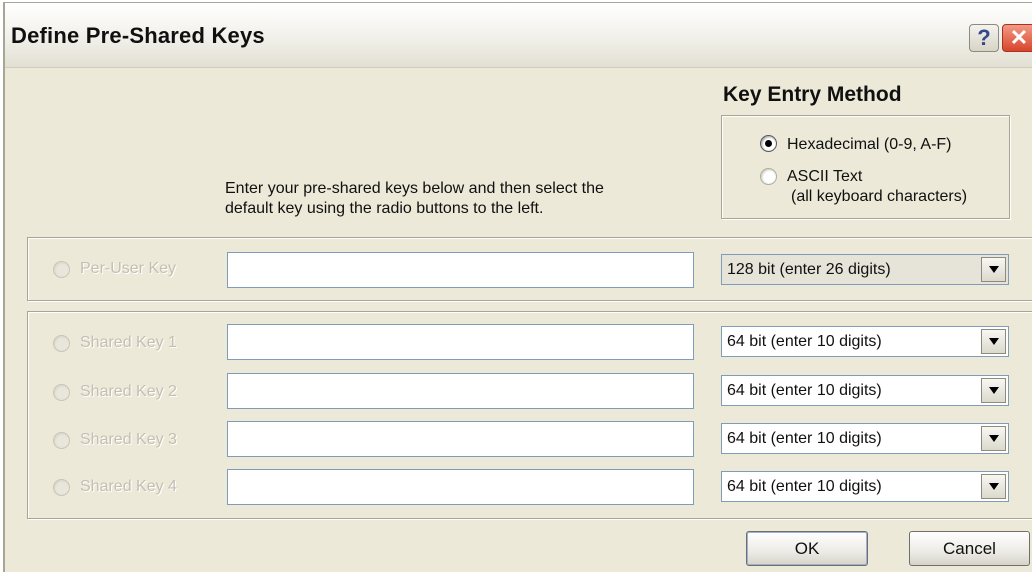 This screenshot has width=1032, height=572. I want to click on per-user-key-size-select: 128 bit (enter 26 digits), so click(865, 269).